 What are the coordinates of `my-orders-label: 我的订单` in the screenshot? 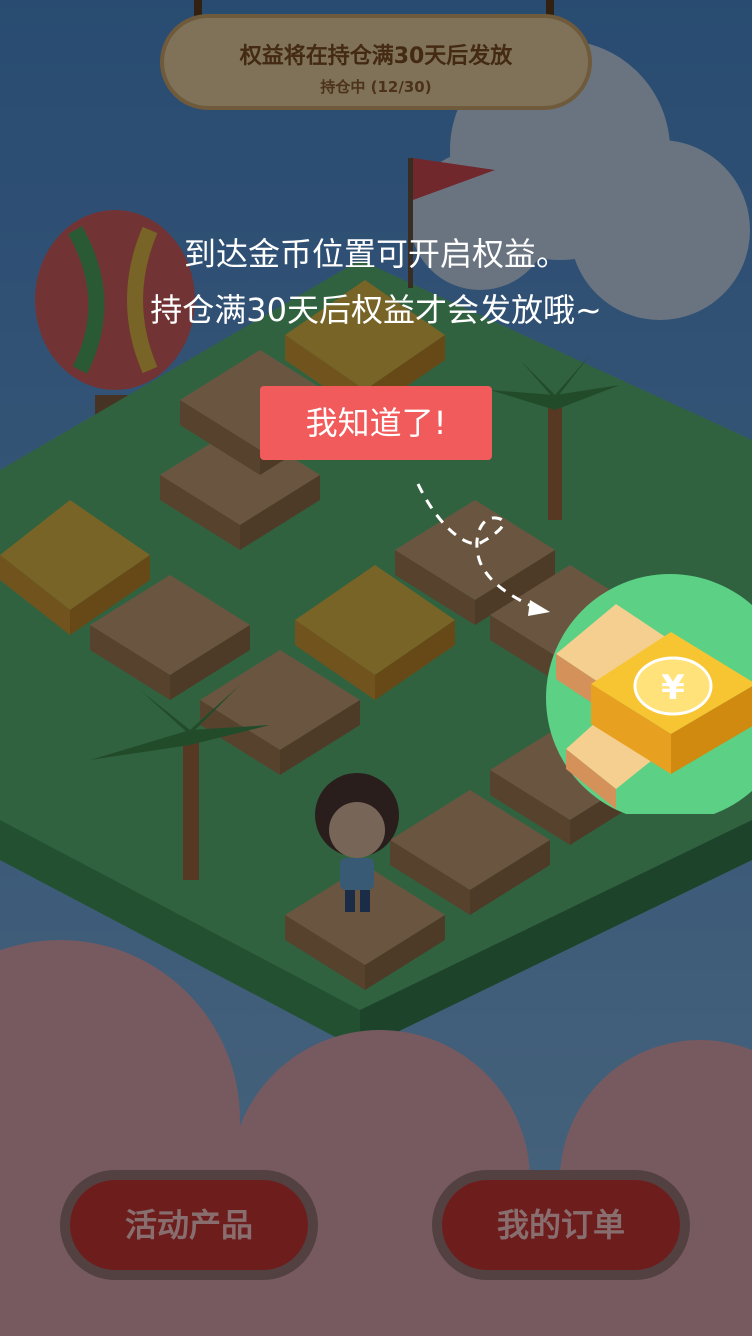 It's located at (561, 1225).